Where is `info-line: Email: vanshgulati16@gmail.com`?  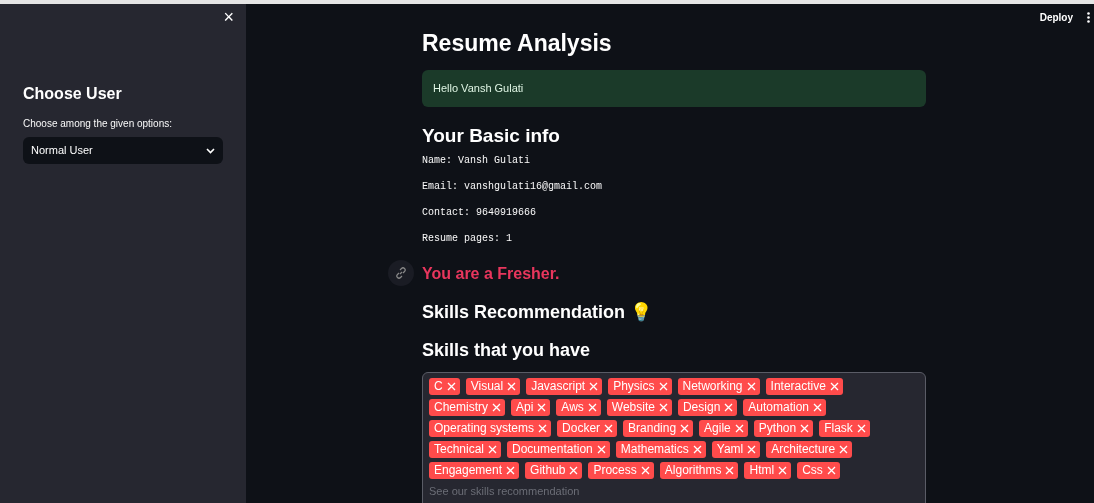 info-line: Email: vanshgulati16@gmail.com is located at coordinates (512, 187).